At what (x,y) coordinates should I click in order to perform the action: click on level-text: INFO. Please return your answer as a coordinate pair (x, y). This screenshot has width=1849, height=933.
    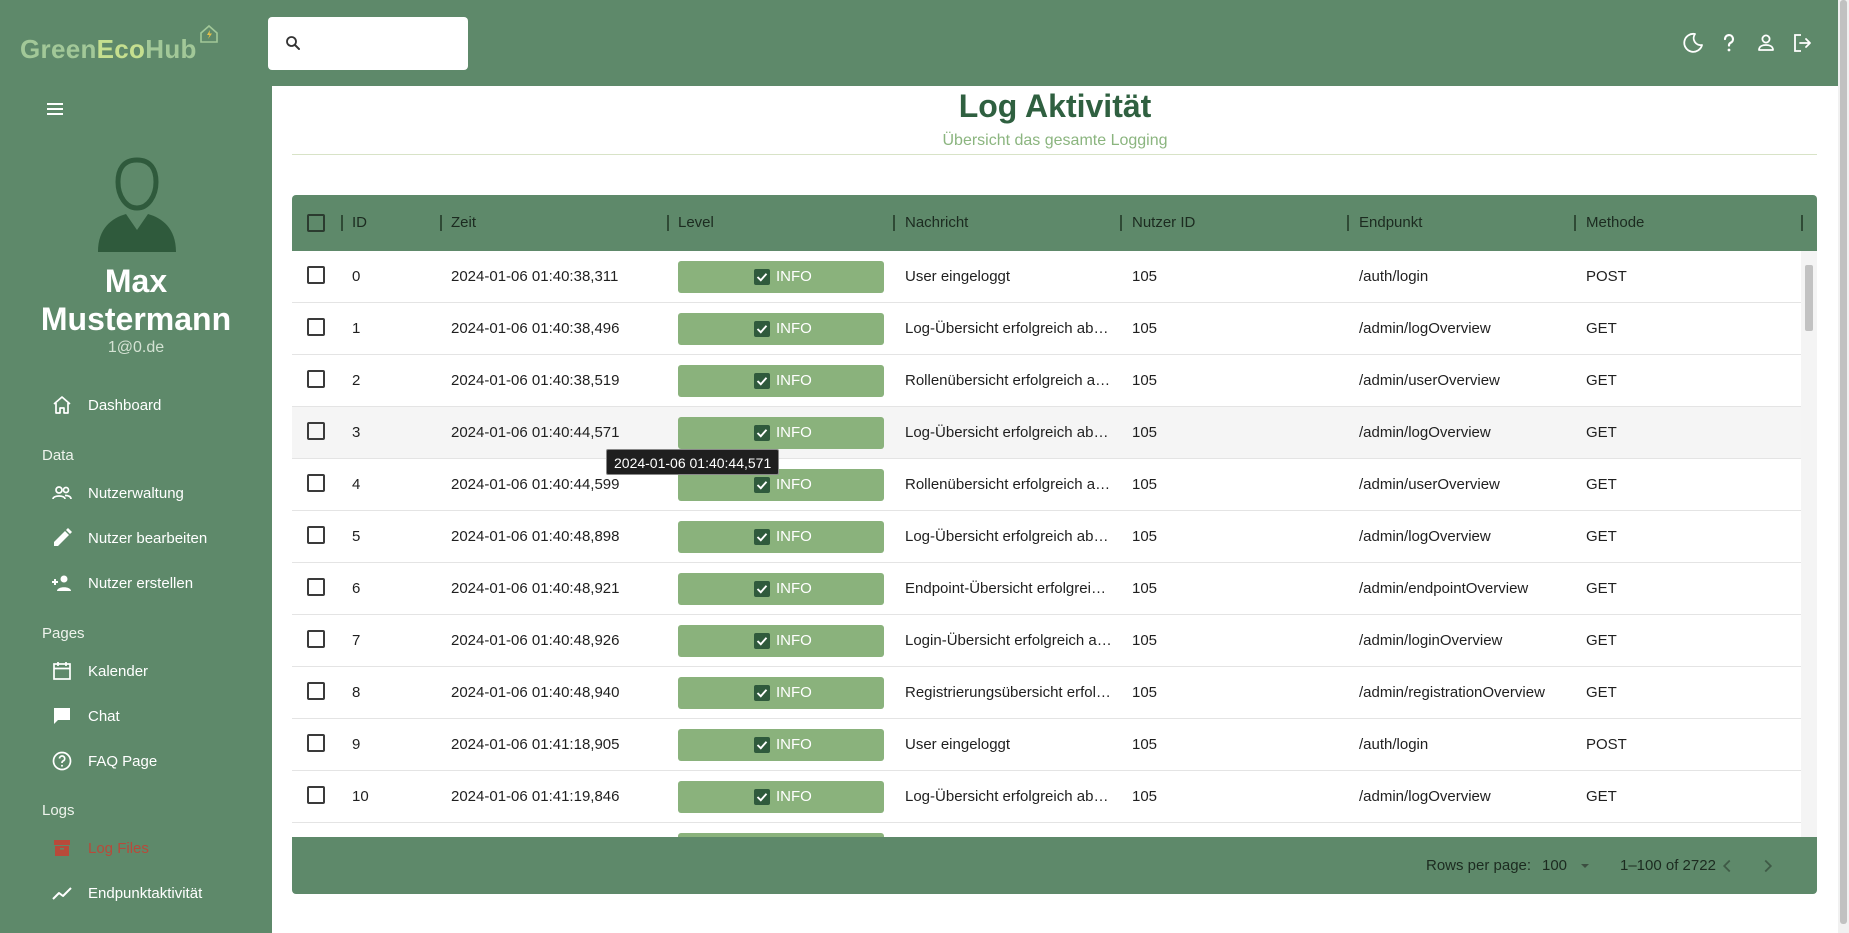
    Looking at the image, I should click on (794, 484).